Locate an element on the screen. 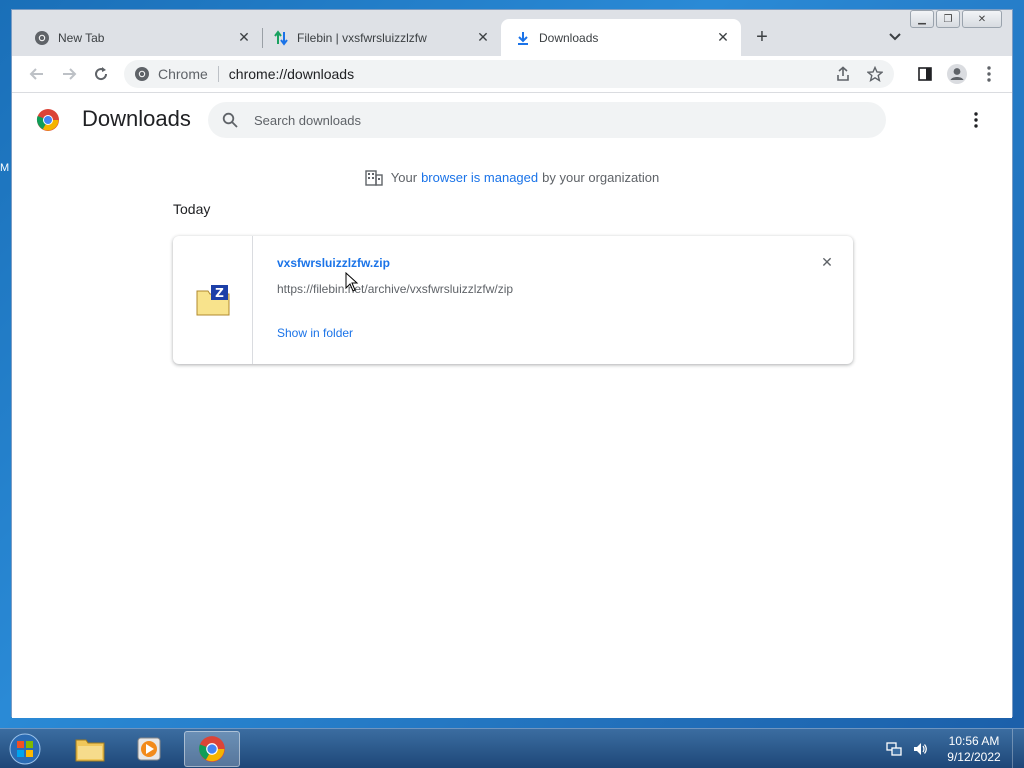 This screenshot has width=1024, height=768. arrow-right-icon is located at coordinates (70, 74).